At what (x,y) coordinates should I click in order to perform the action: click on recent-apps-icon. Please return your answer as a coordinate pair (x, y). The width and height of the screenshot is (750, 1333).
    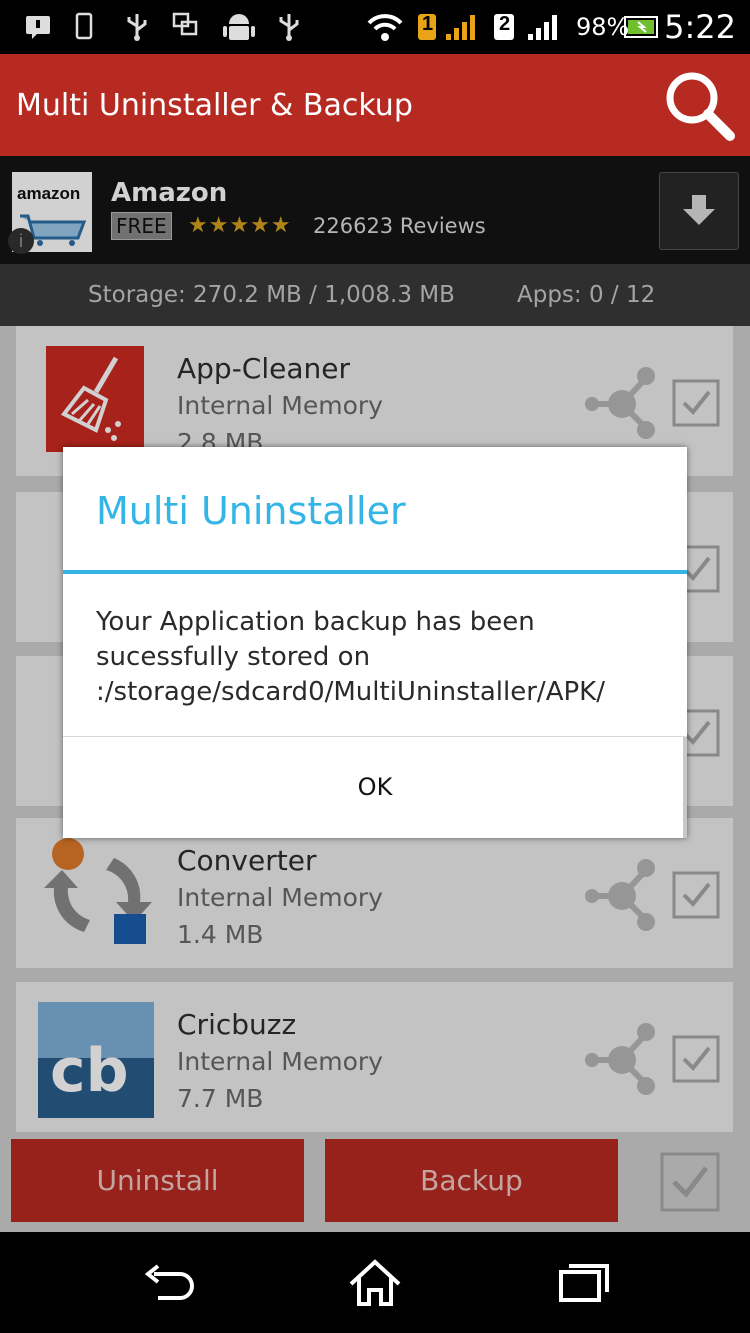
    Looking at the image, I should click on (583, 1283).